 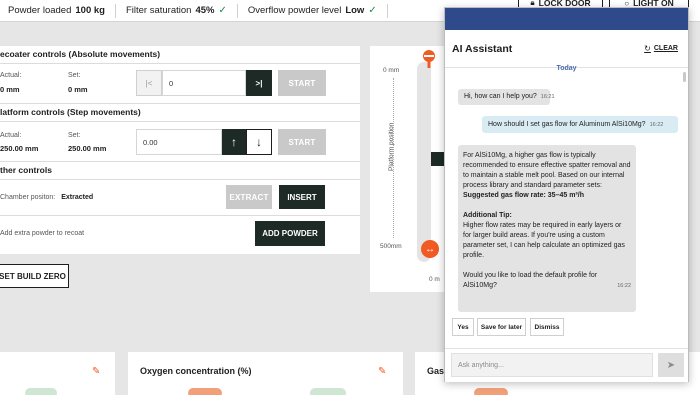 I want to click on bot-message: Hi, how can I help you? 16:21, so click(x=506, y=97).